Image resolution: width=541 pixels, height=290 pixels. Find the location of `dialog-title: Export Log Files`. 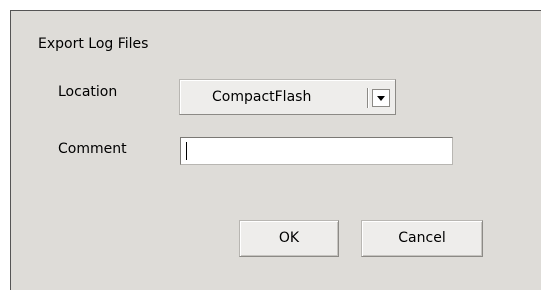

dialog-title: Export Log Files is located at coordinates (93, 44).